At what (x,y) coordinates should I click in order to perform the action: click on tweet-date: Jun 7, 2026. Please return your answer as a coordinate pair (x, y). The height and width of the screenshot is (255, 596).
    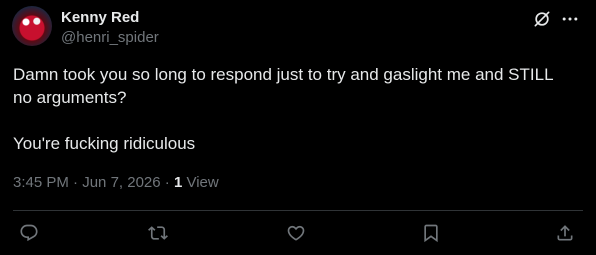
    Looking at the image, I should click on (121, 182).